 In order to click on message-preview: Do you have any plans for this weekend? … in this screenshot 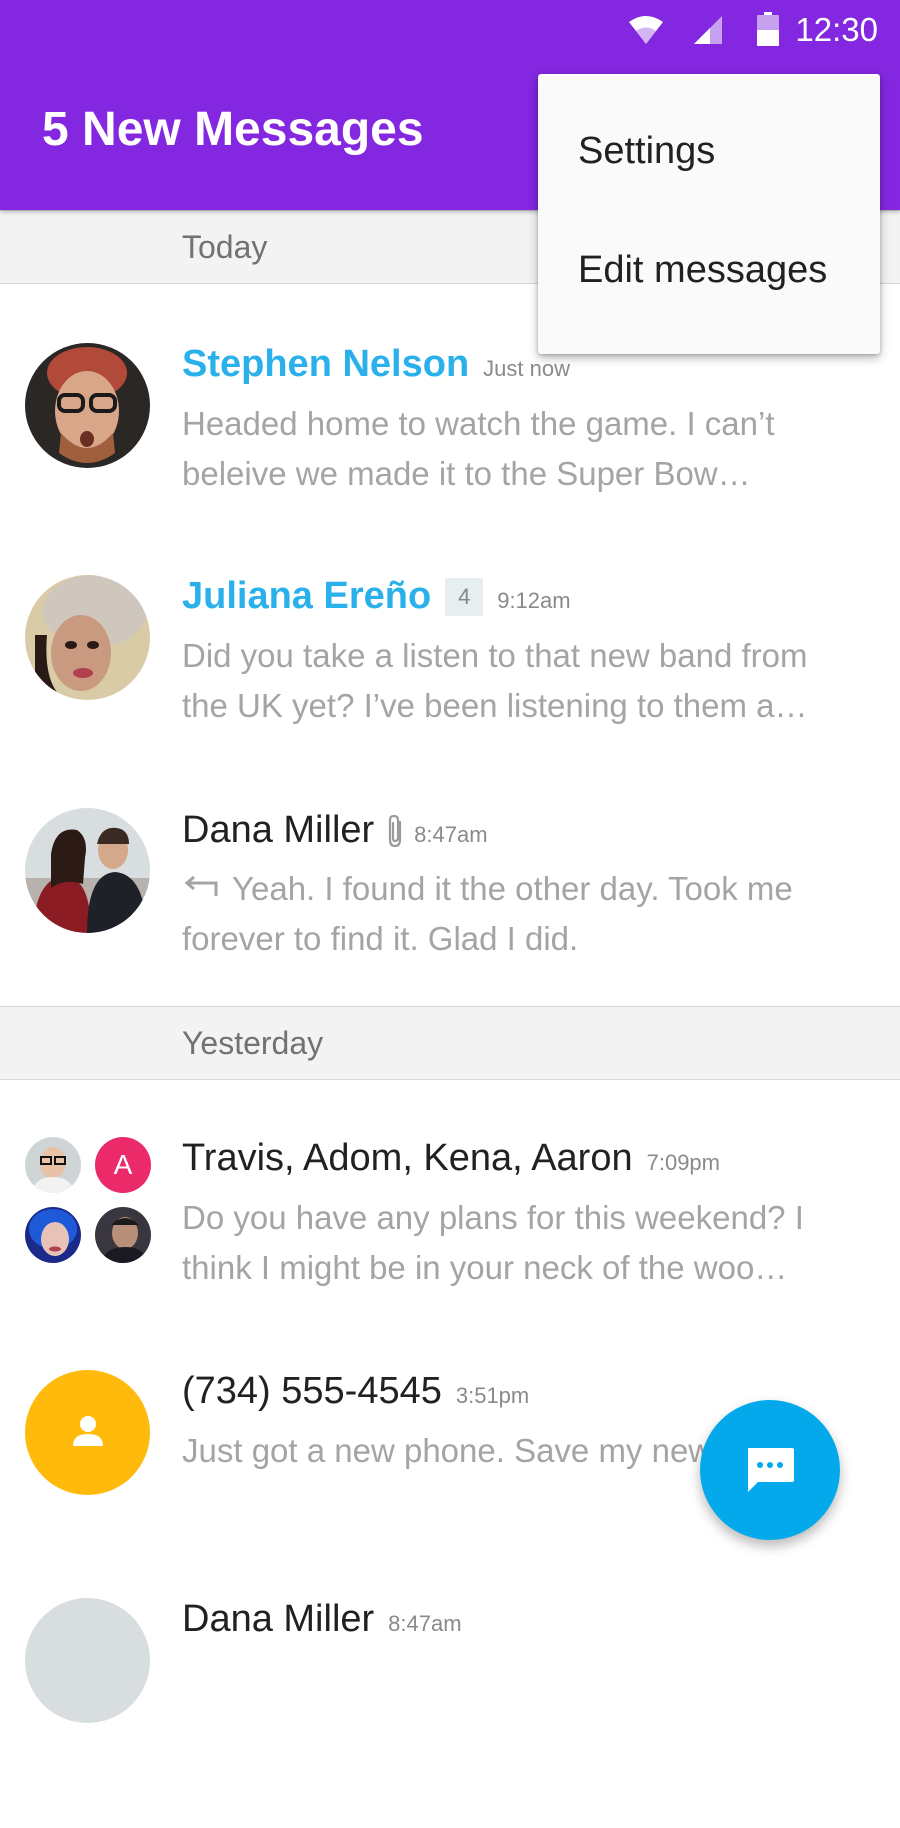, I will do `click(493, 1242)`.